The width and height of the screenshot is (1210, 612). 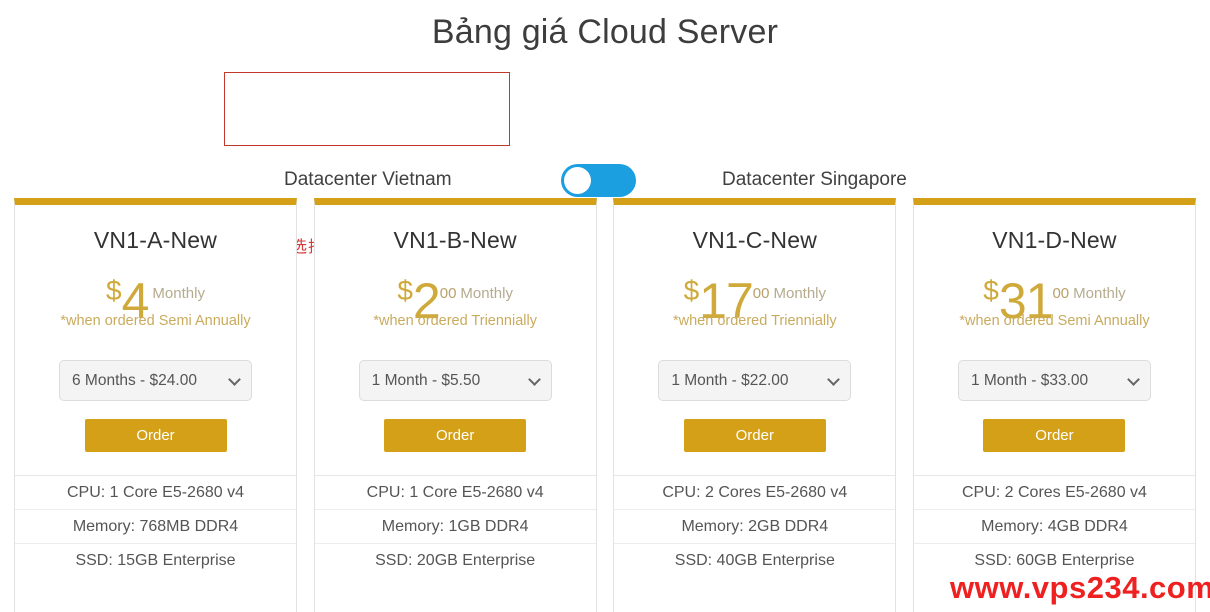 I want to click on price-block: $1700 Monthly *when ordered Triennially, so click(x=754, y=313).